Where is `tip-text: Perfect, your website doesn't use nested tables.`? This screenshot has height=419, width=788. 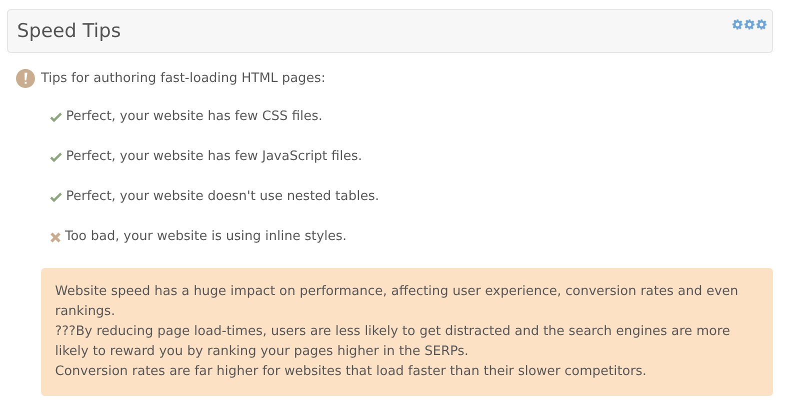 tip-text: Perfect, your website doesn't use nested tables. is located at coordinates (223, 197).